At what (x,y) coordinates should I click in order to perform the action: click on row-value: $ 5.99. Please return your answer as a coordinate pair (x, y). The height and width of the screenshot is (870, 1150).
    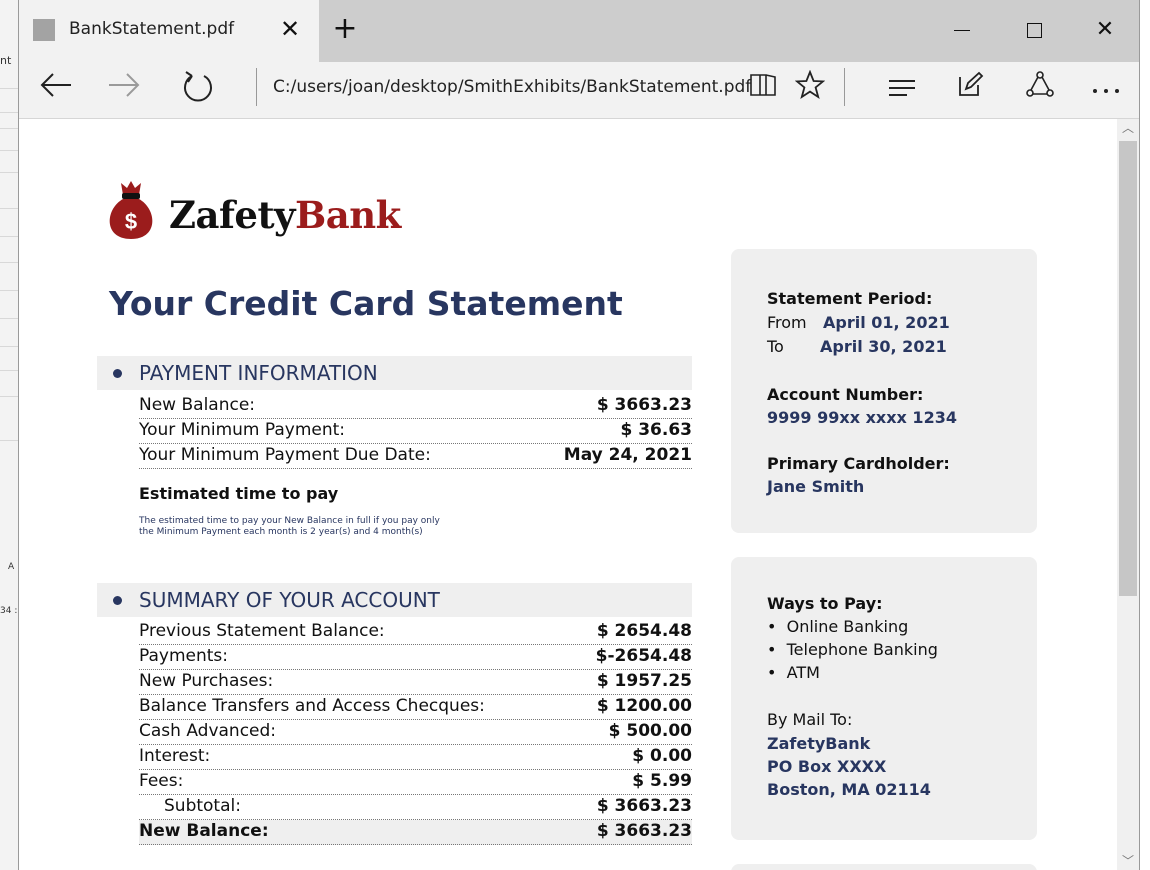
    Looking at the image, I should click on (662, 781).